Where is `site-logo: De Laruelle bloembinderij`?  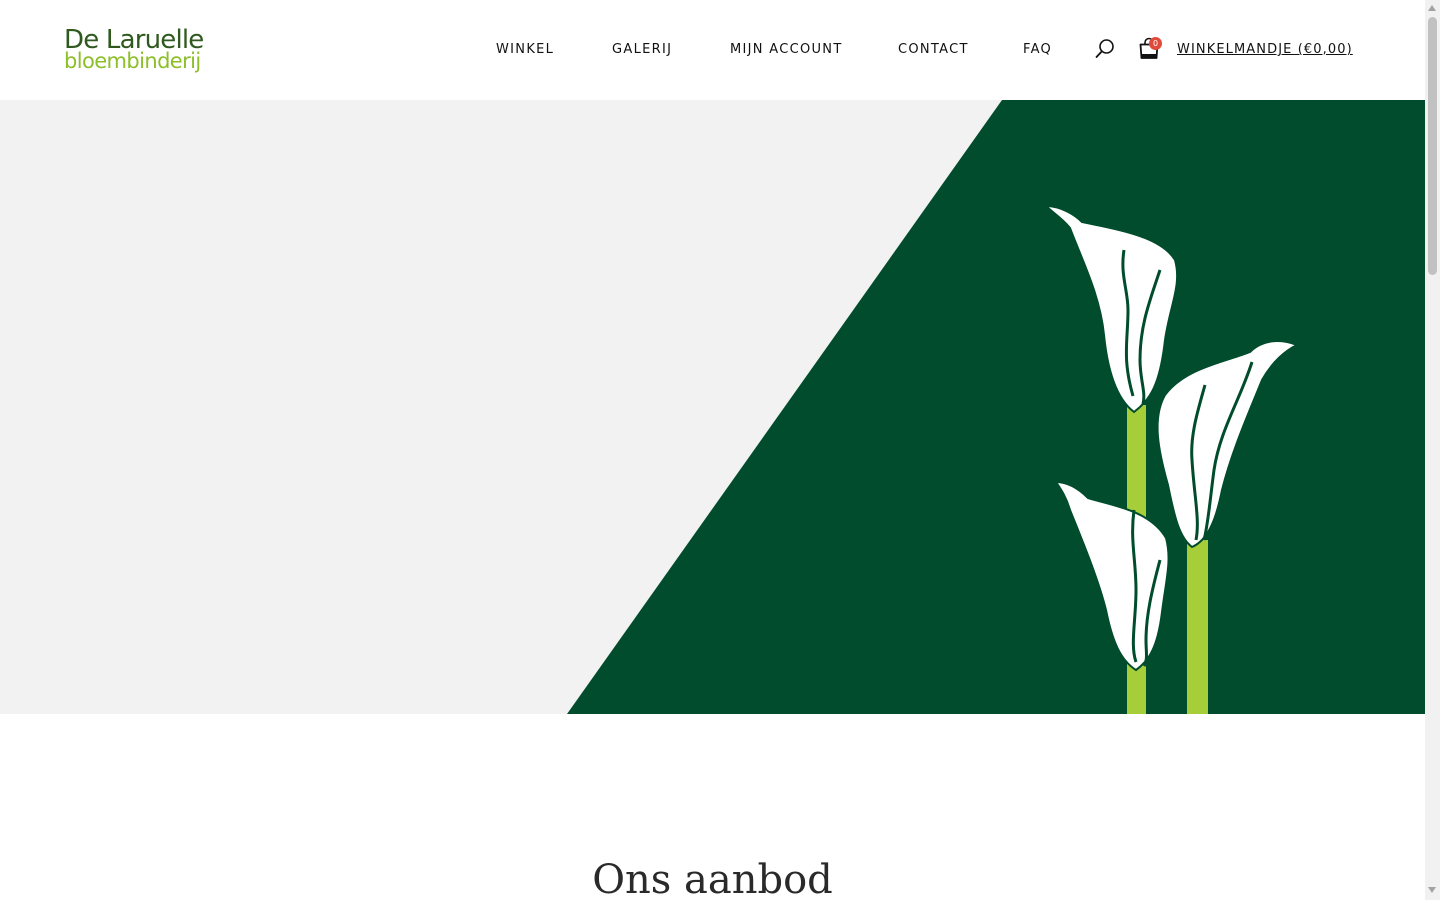
site-logo: De Laruelle bloembinderij is located at coordinates (138, 51).